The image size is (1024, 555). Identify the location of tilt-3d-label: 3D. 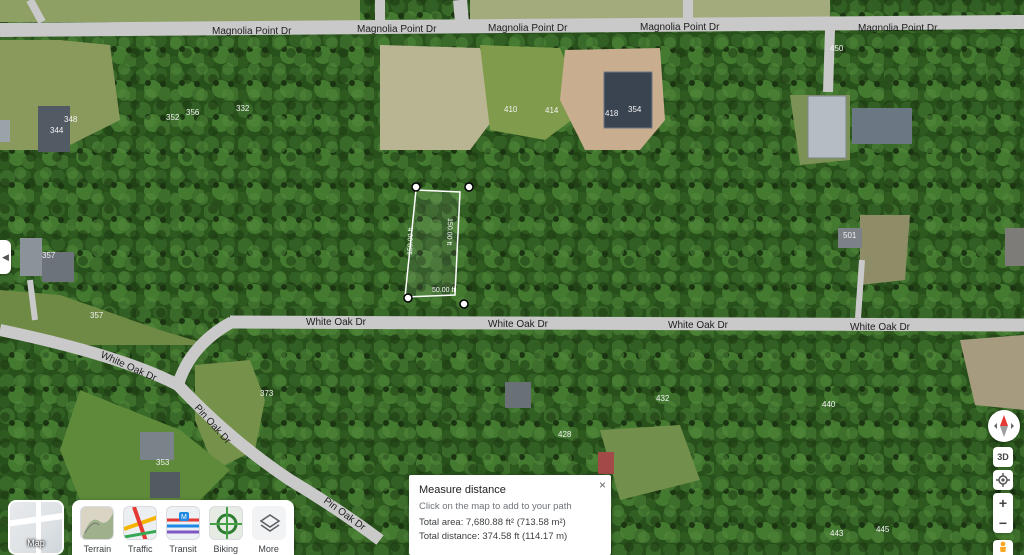
(1003, 457).